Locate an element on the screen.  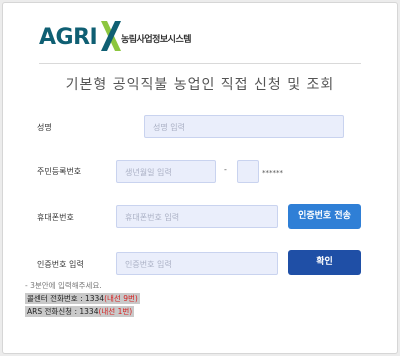
page-title: 기본형 공익직불 농업인 직접 신청 및 조회 is located at coordinates (200, 85).